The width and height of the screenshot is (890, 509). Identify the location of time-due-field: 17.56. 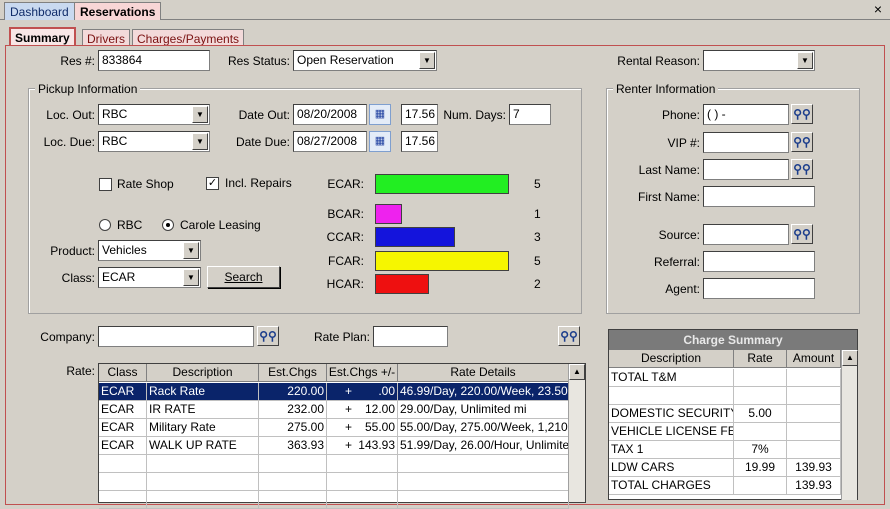
(419, 141).